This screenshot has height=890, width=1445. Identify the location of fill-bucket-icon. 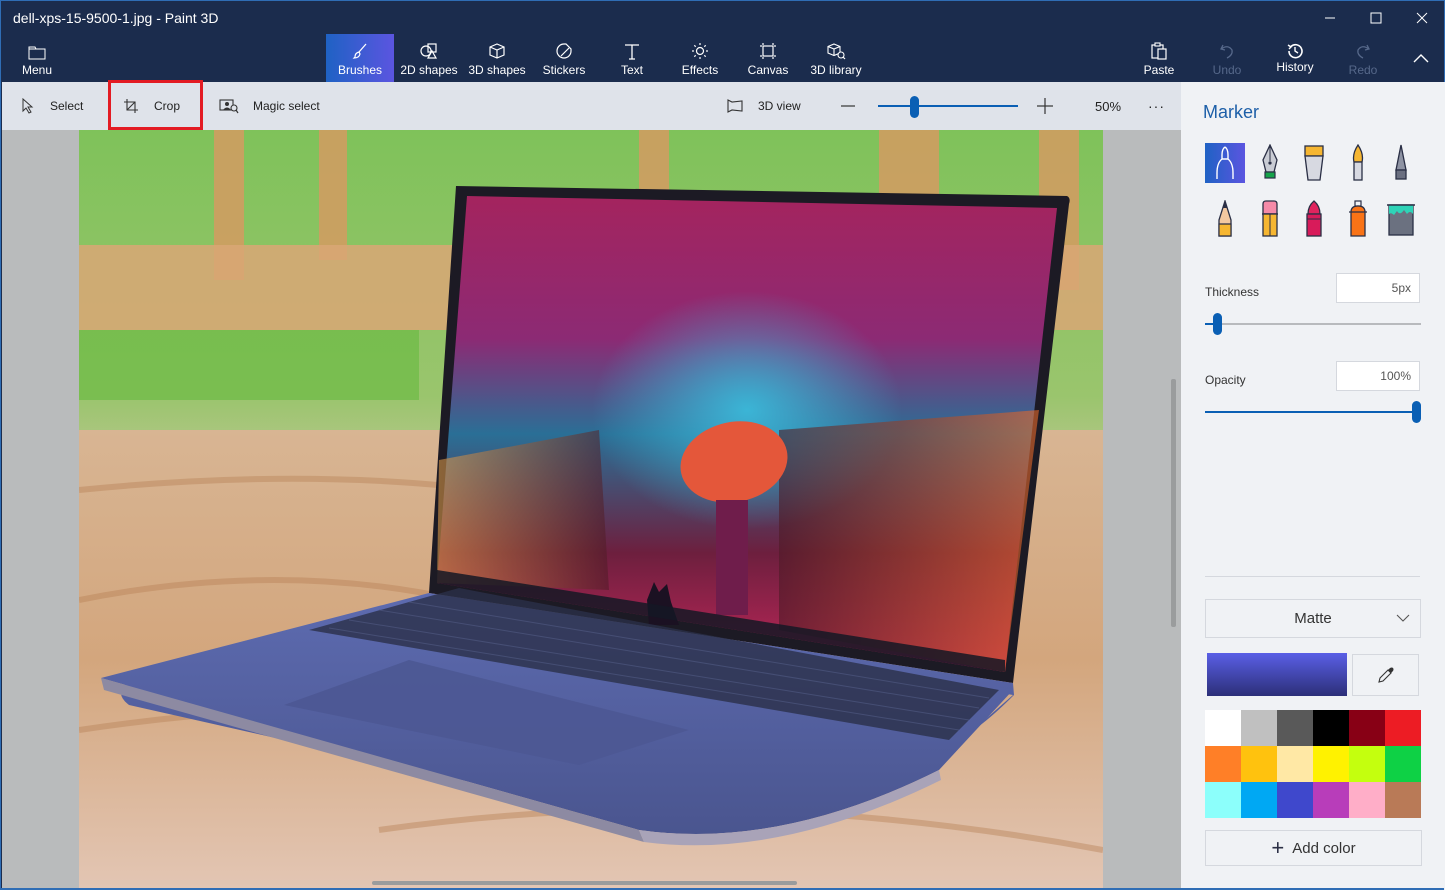
(1401, 220).